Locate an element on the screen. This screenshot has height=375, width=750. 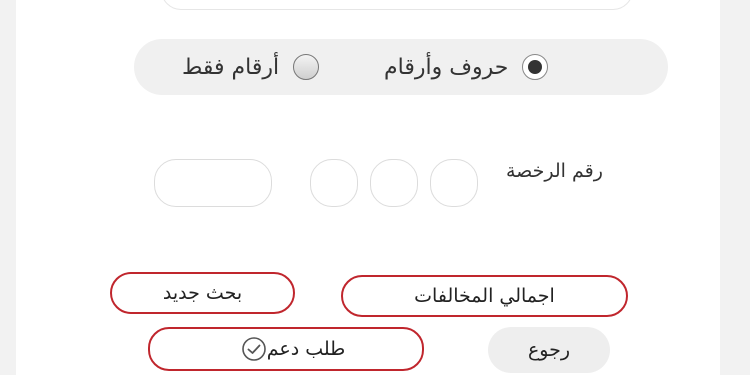
plate-digits-input is located at coordinates (213, 183).